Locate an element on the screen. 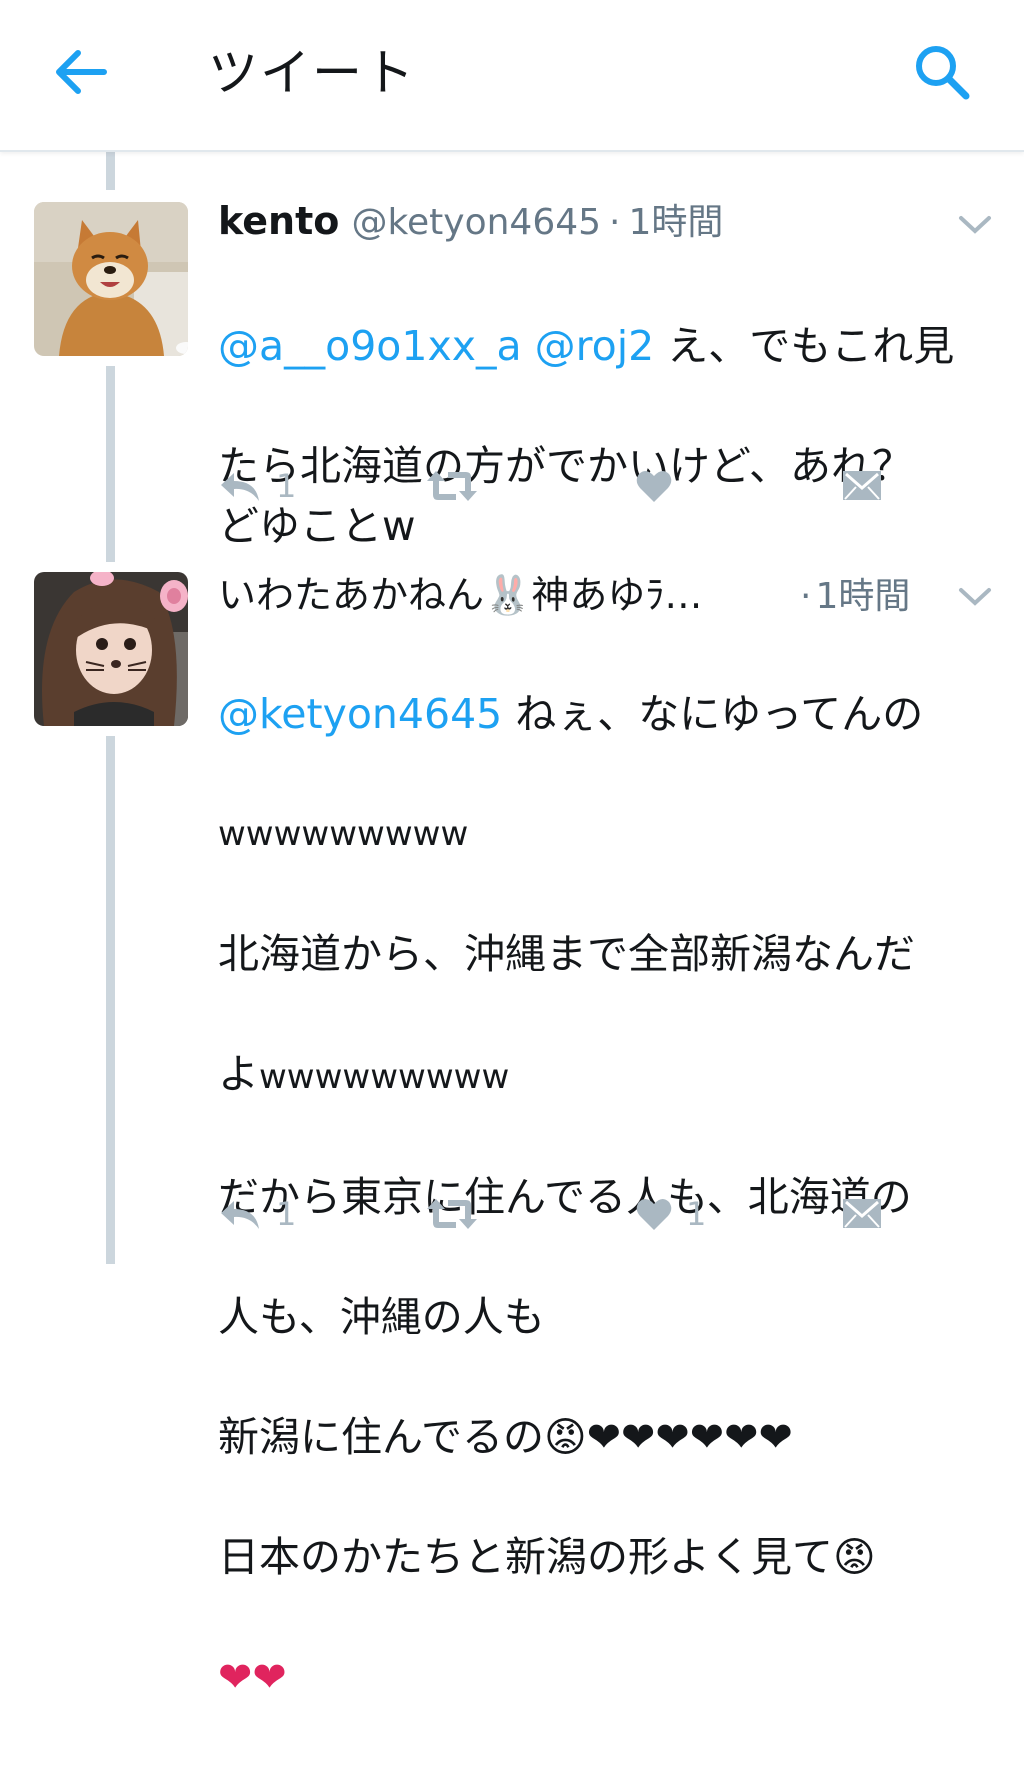 The width and height of the screenshot is (1024, 1767). like-button: 1 is located at coordinates (671, 1214).